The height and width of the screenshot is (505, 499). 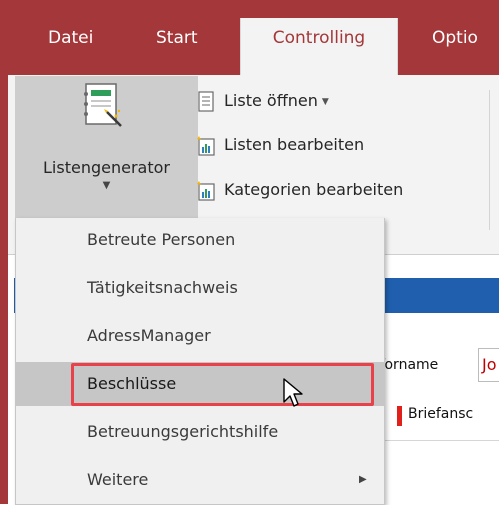 I want to click on kategorien-bearbeiten-button: Kategorien bearbeiten, so click(x=299, y=190).